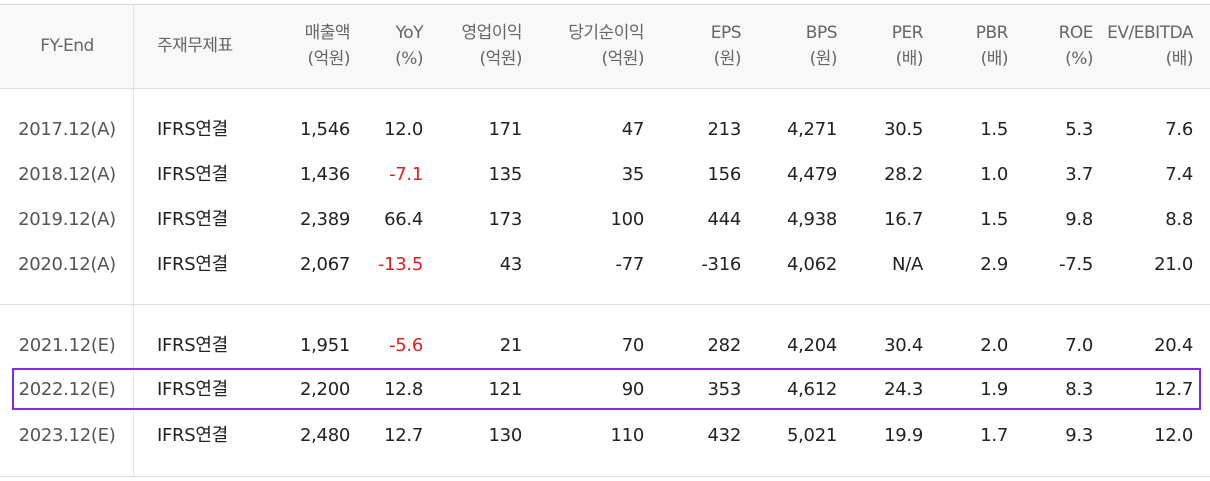  What do you see at coordinates (511, 264) in the screenshot?
I see `cell-operating-profit: 43` at bounding box center [511, 264].